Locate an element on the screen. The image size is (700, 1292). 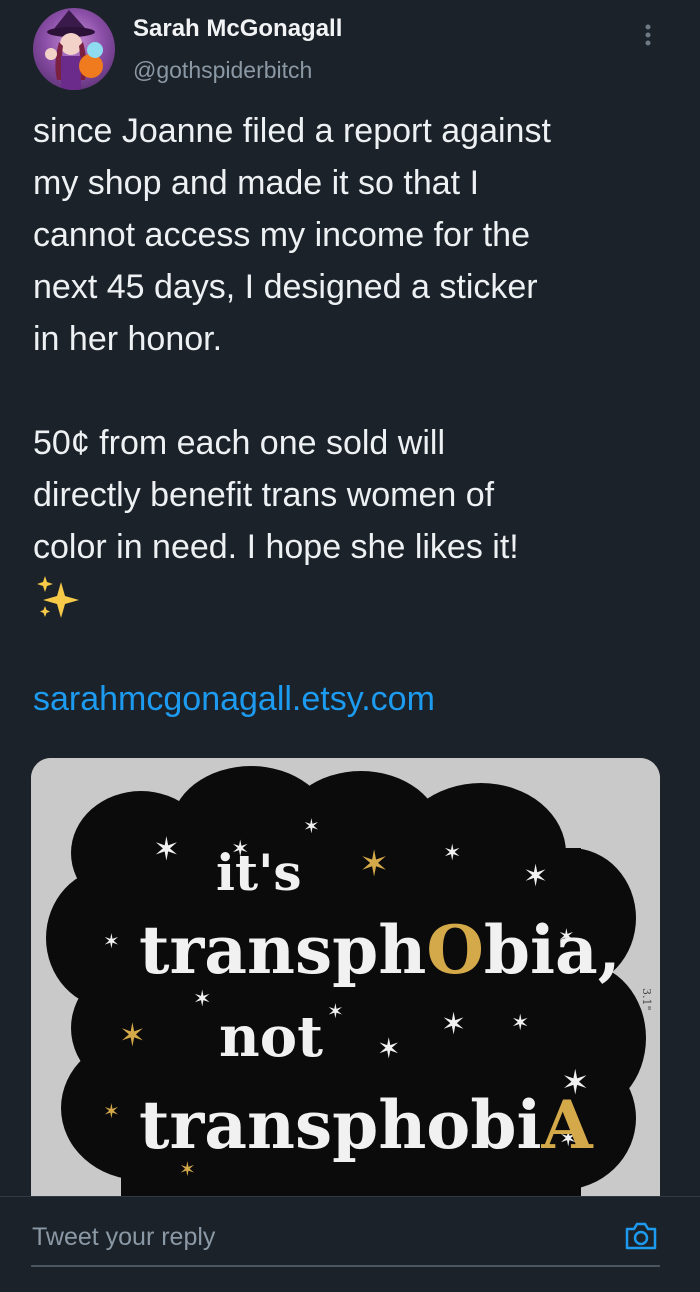
sticker-line-2-post: bia, is located at coordinates (552, 950).